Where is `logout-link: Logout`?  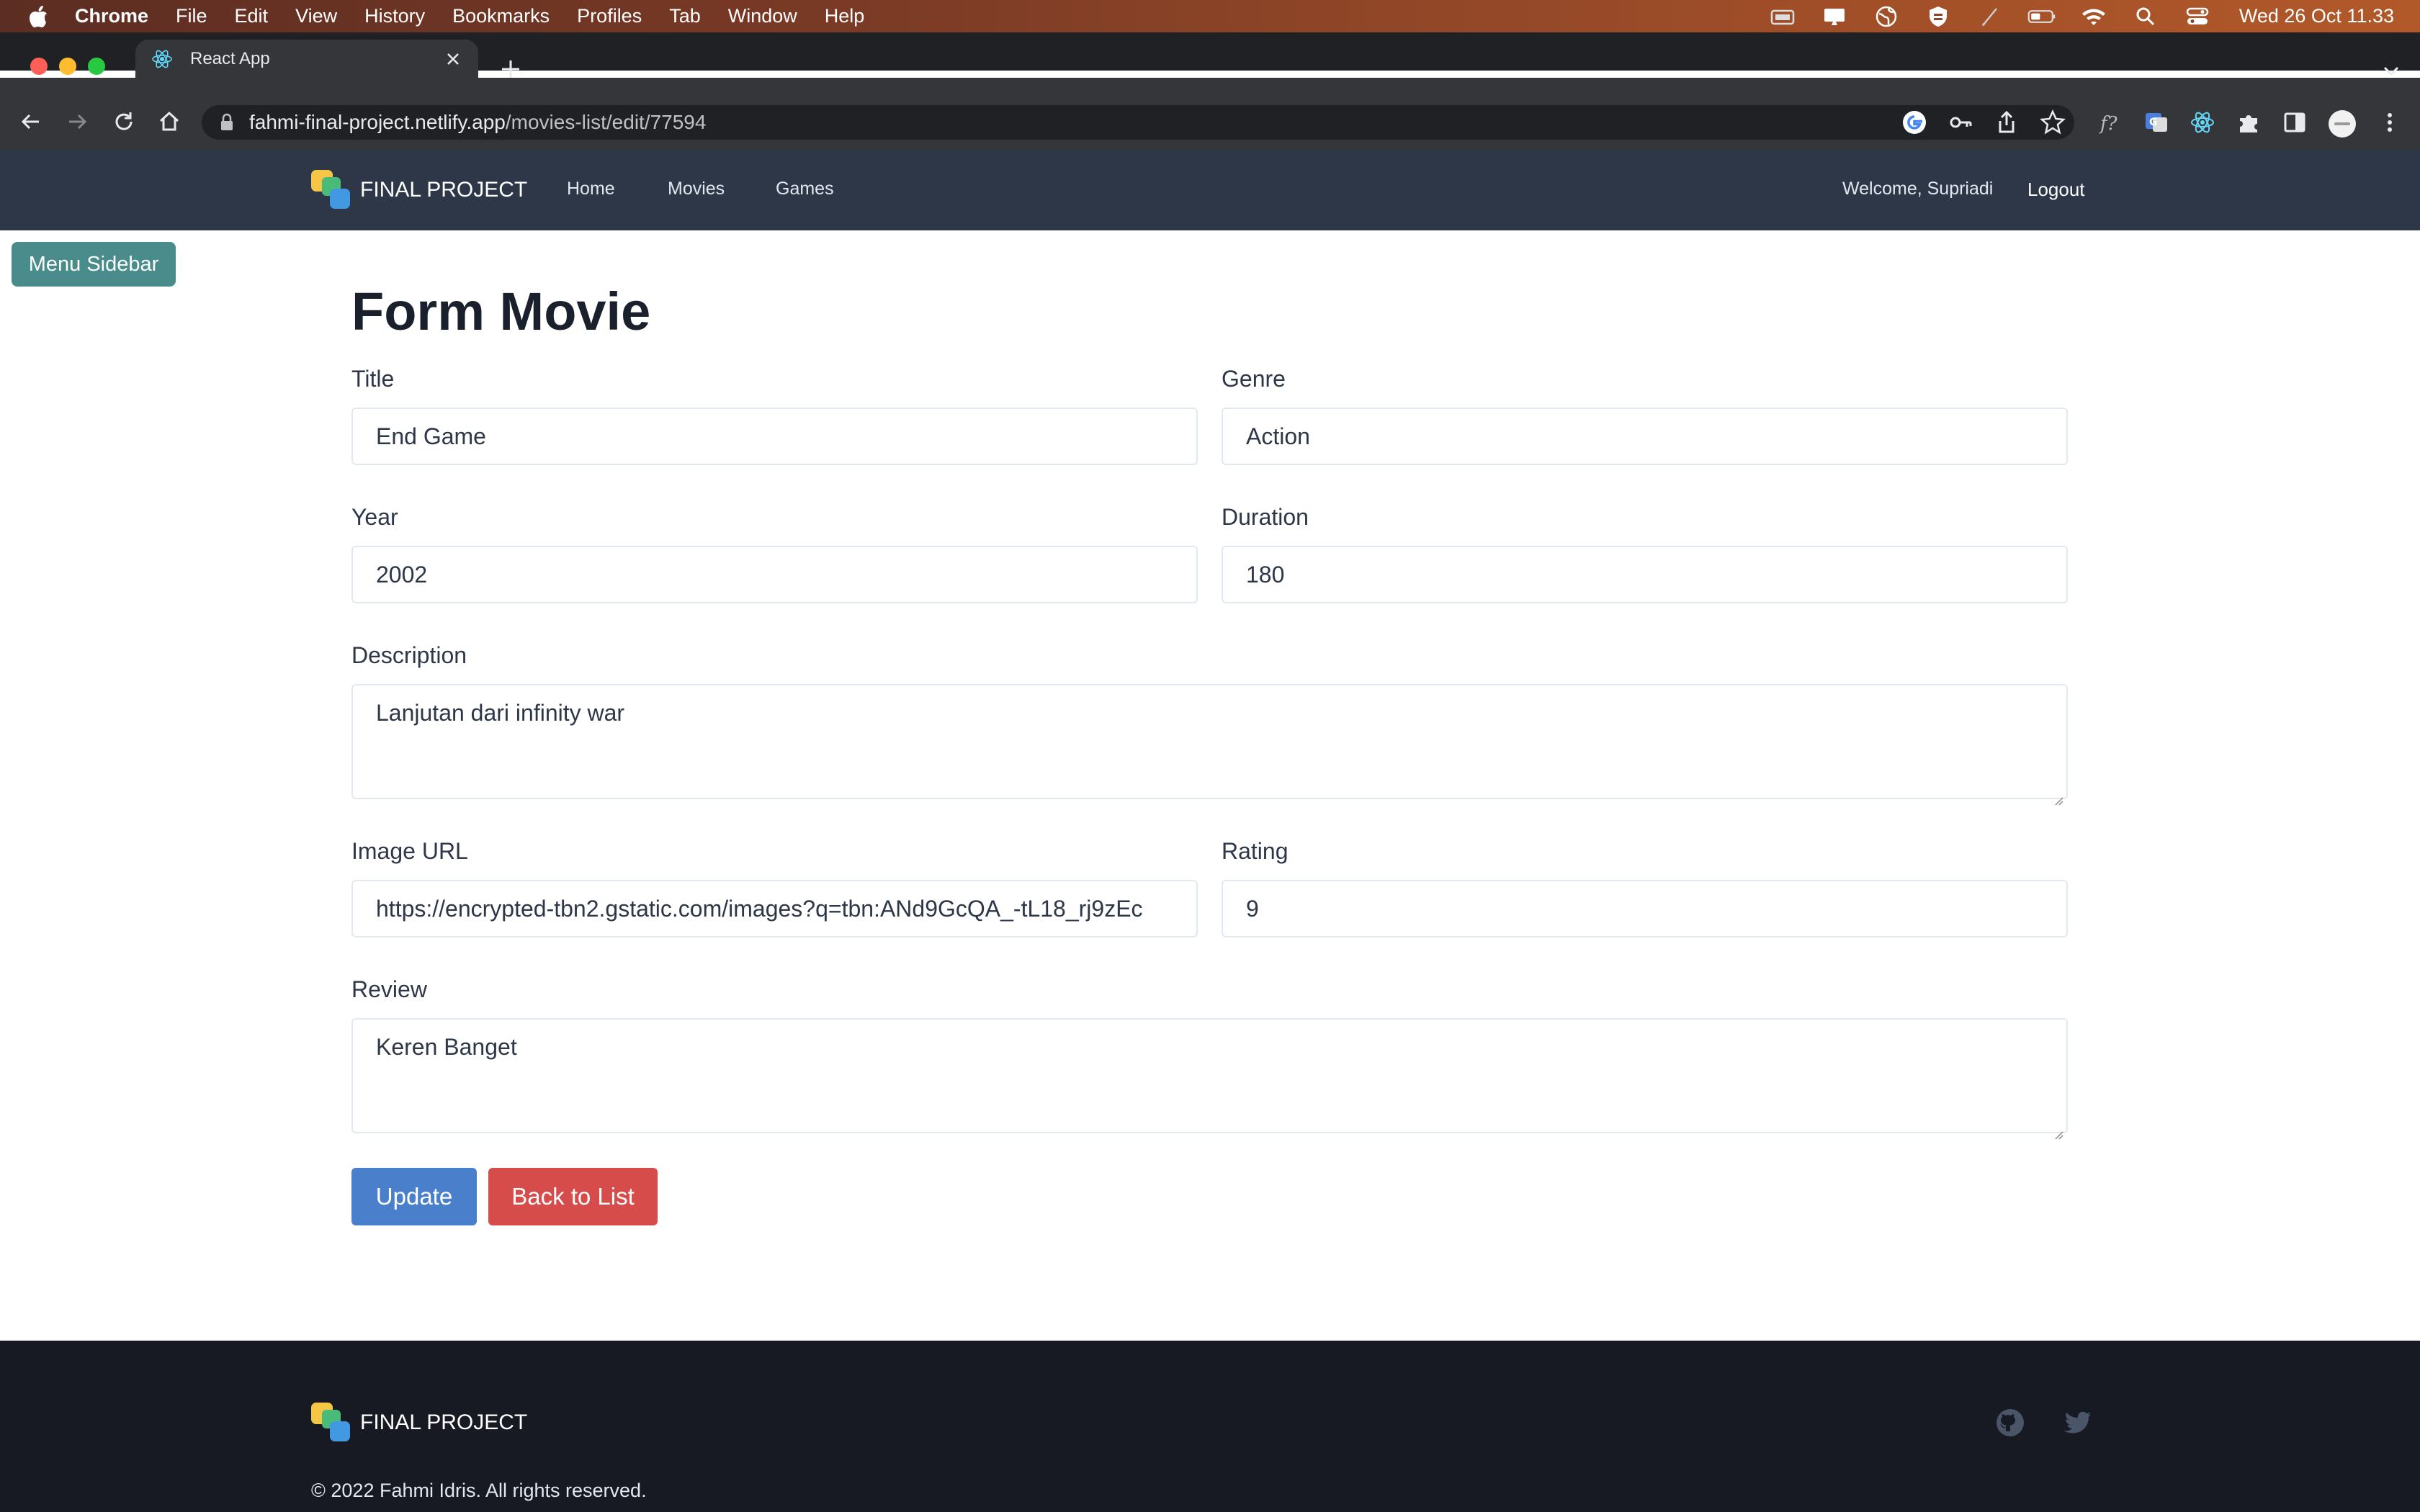 logout-link: Logout is located at coordinates (2056, 190).